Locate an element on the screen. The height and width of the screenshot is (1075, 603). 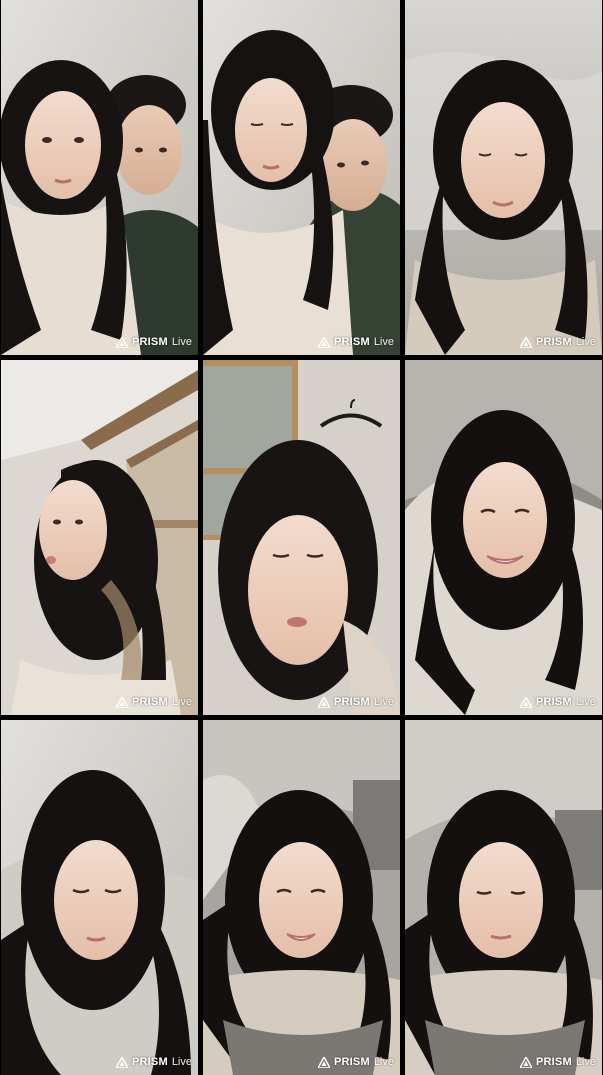
photo-woman-closeup is located at coordinates (301, 537).